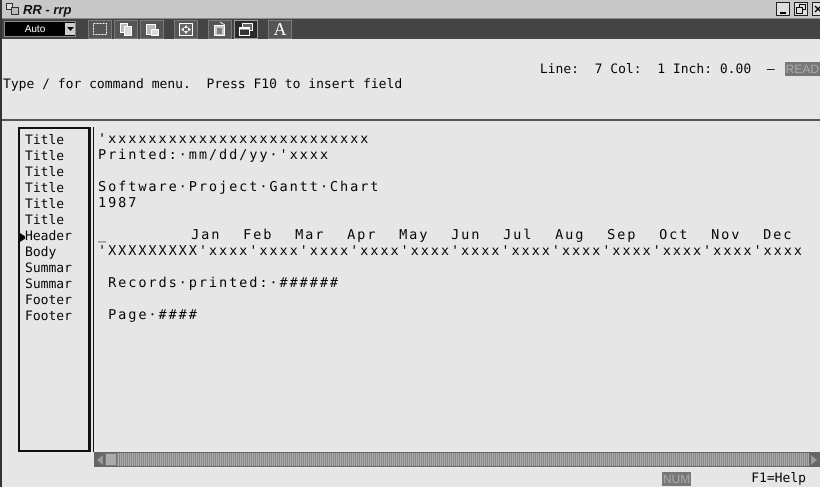 The image size is (820, 487). What do you see at coordinates (70, 29) in the screenshot?
I see `caret-icon` at bounding box center [70, 29].